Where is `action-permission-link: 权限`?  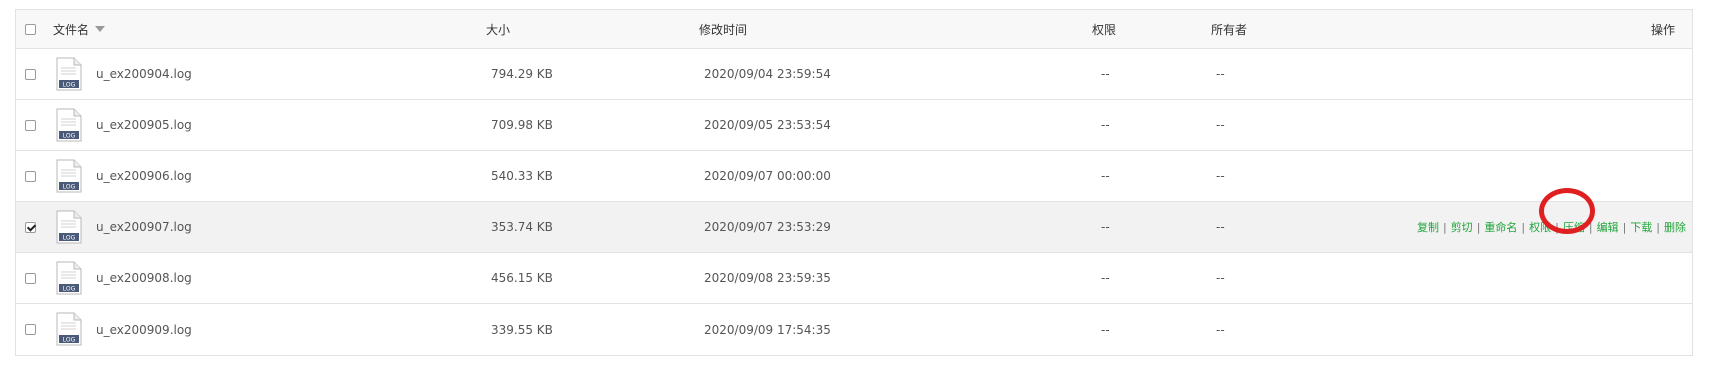 action-permission-link: 权限 is located at coordinates (1540, 227).